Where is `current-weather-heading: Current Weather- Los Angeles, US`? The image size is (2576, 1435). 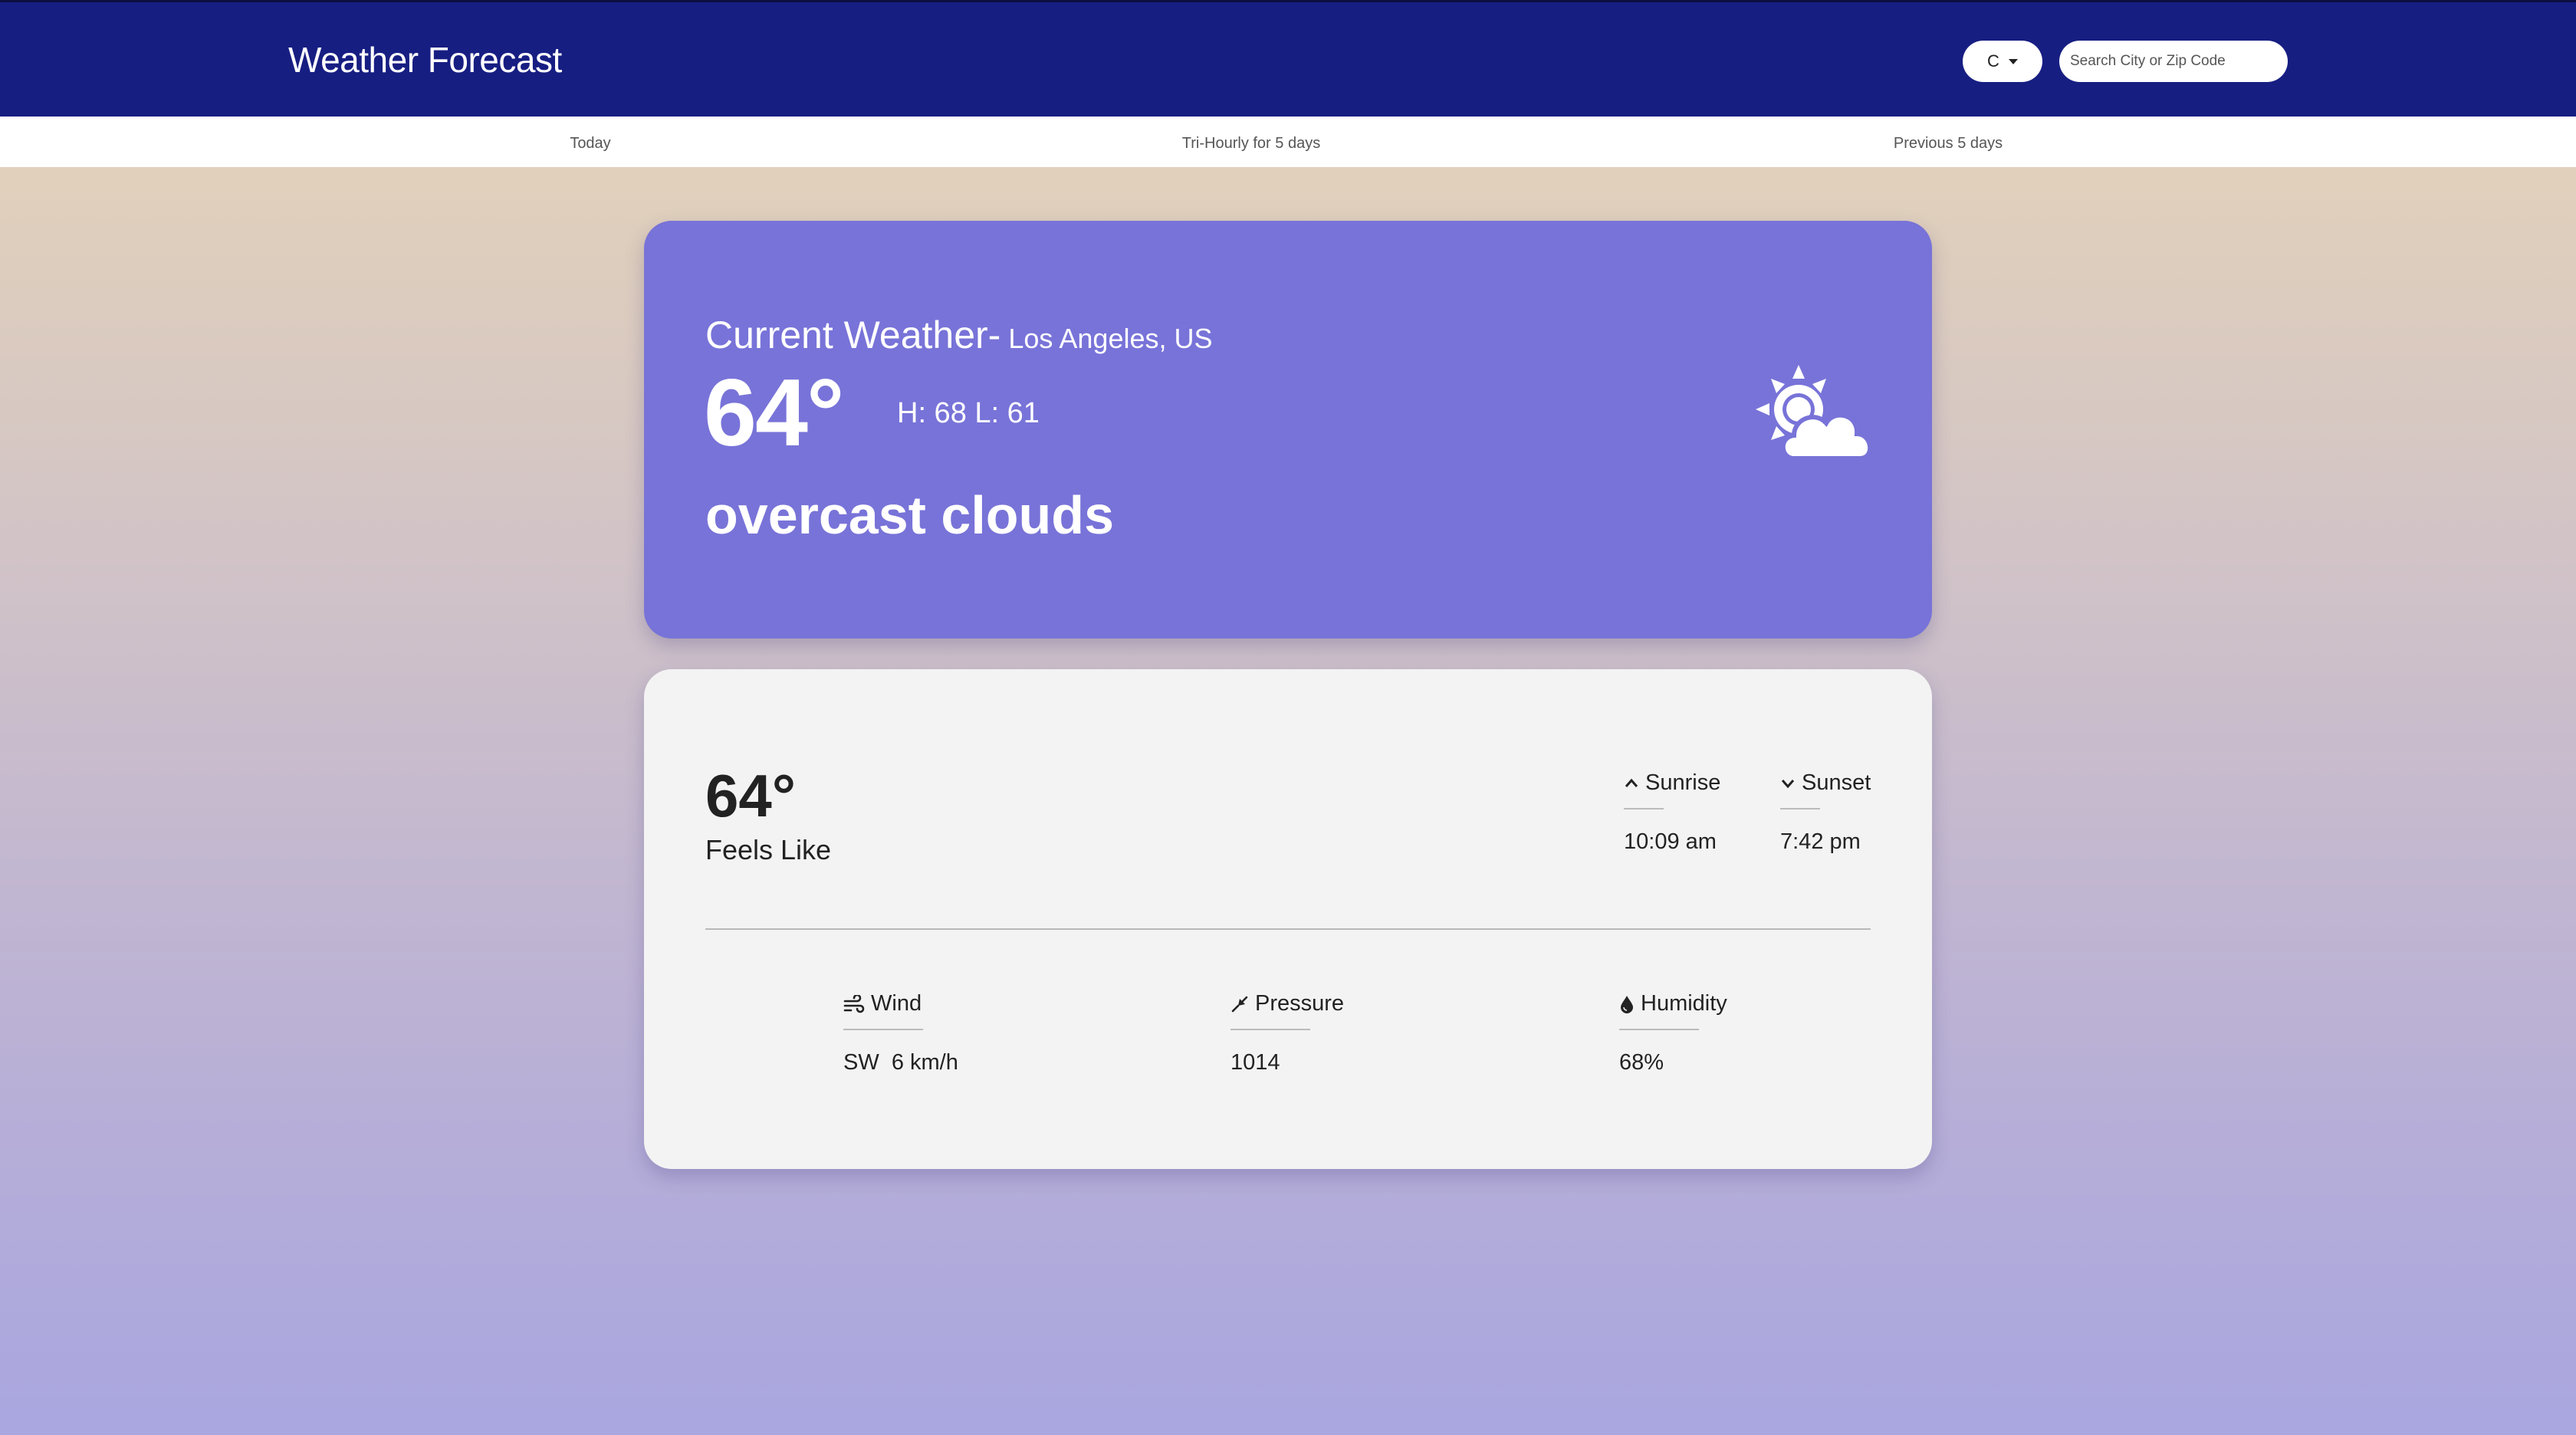 current-weather-heading: Current Weather- Los Angeles, US is located at coordinates (959, 335).